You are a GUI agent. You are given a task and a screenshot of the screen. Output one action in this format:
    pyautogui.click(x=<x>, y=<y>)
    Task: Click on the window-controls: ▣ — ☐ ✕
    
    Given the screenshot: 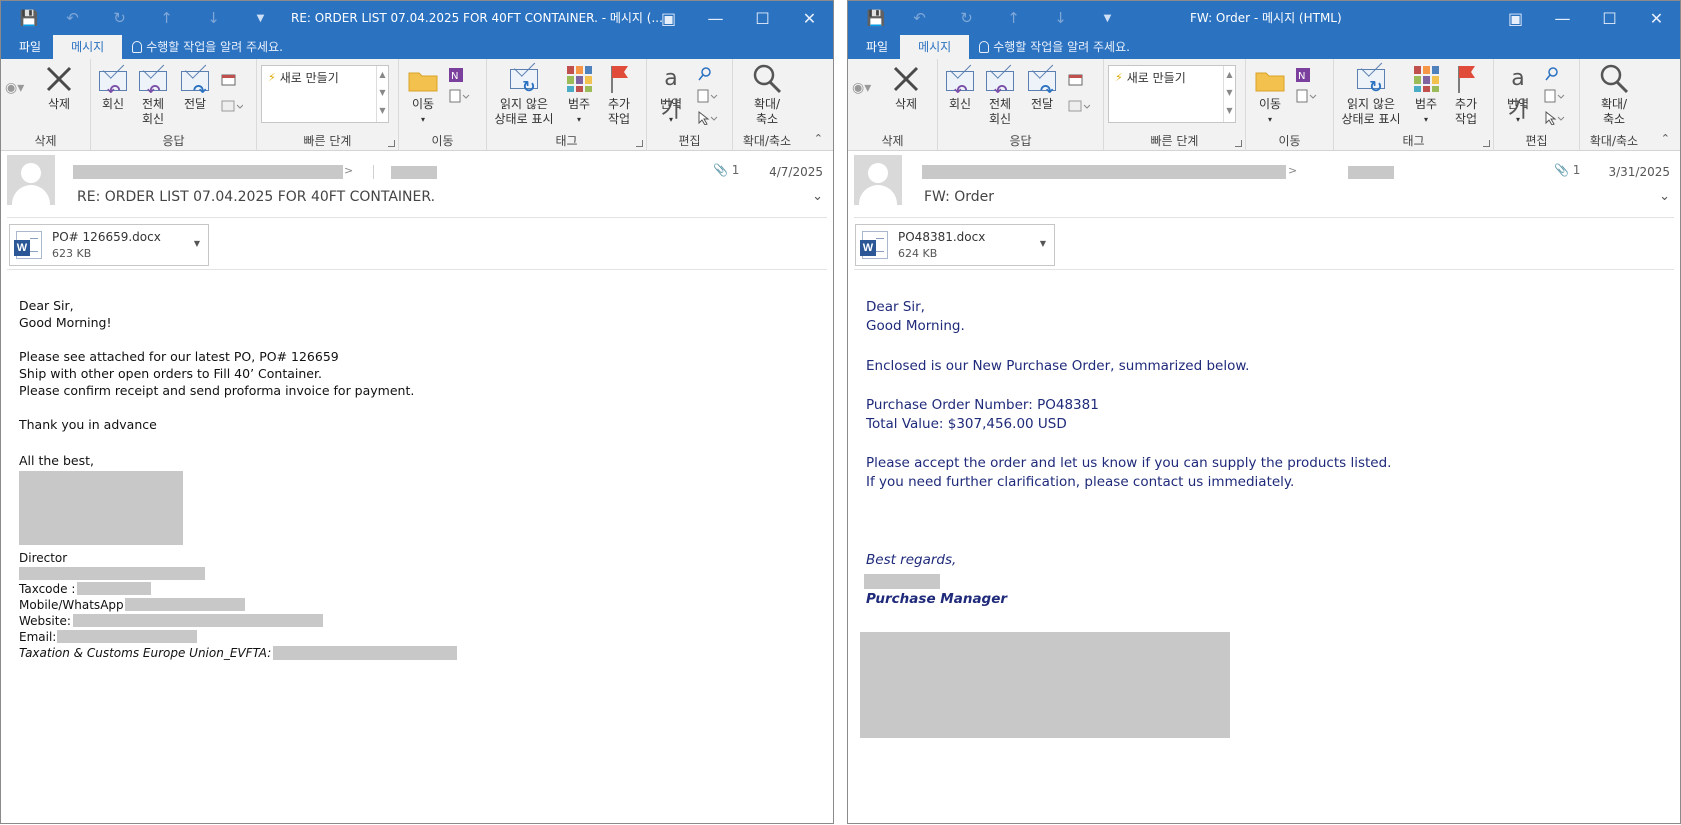 What is the action you would take?
    pyautogui.click(x=1586, y=18)
    